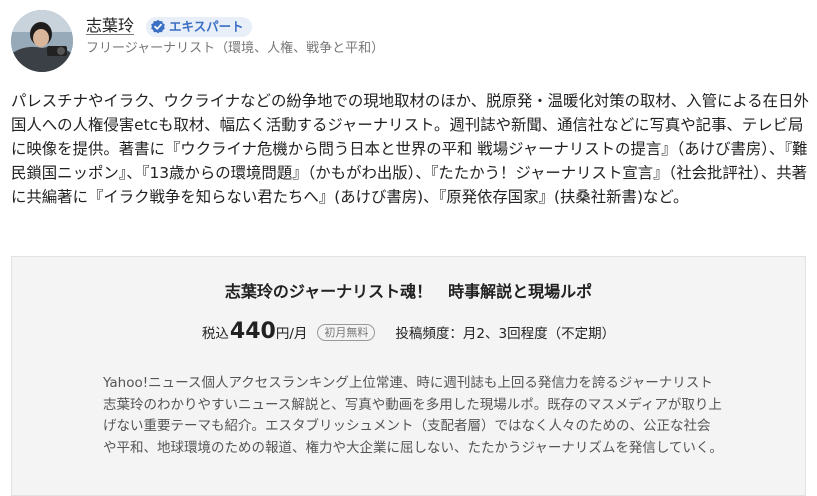 The width and height of the screenshot is (817, 496). What do you see at coordinates (206, 26) in the screenshot?
I see `expert-badge-label: エキスパート` at bounding box center [206, 26].